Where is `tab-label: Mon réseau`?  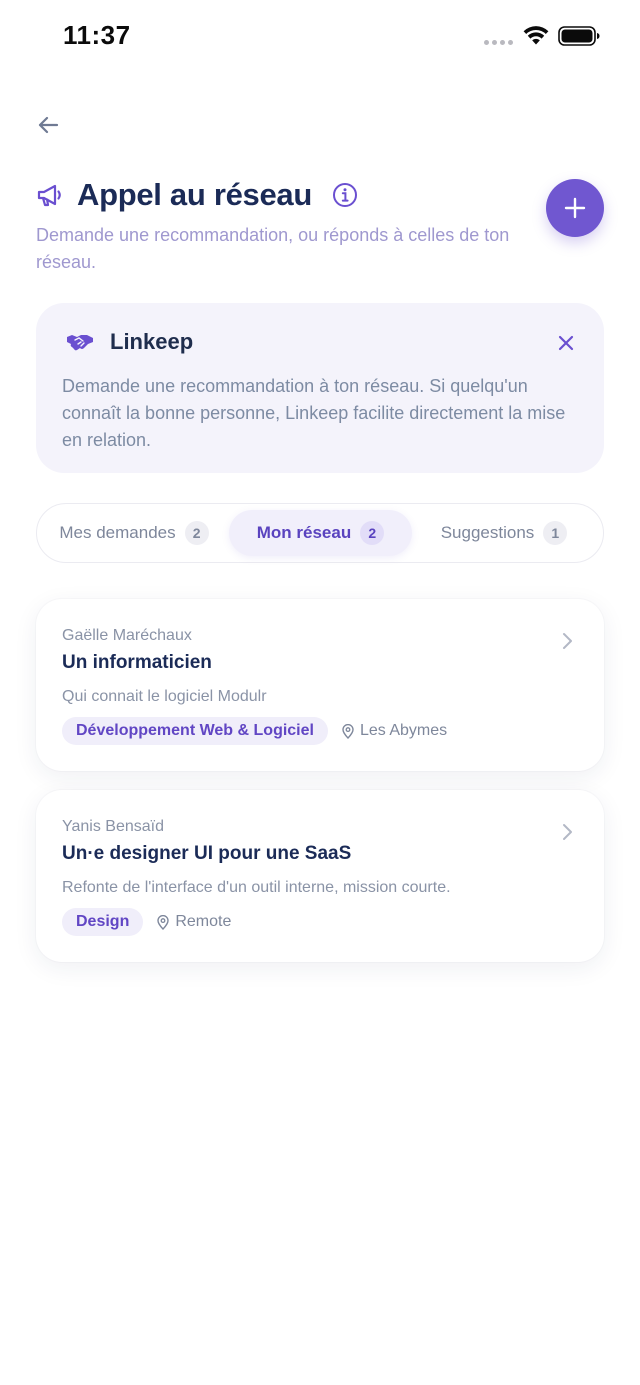 tab-label: Mon réseau is located at coordinates (304, 532).